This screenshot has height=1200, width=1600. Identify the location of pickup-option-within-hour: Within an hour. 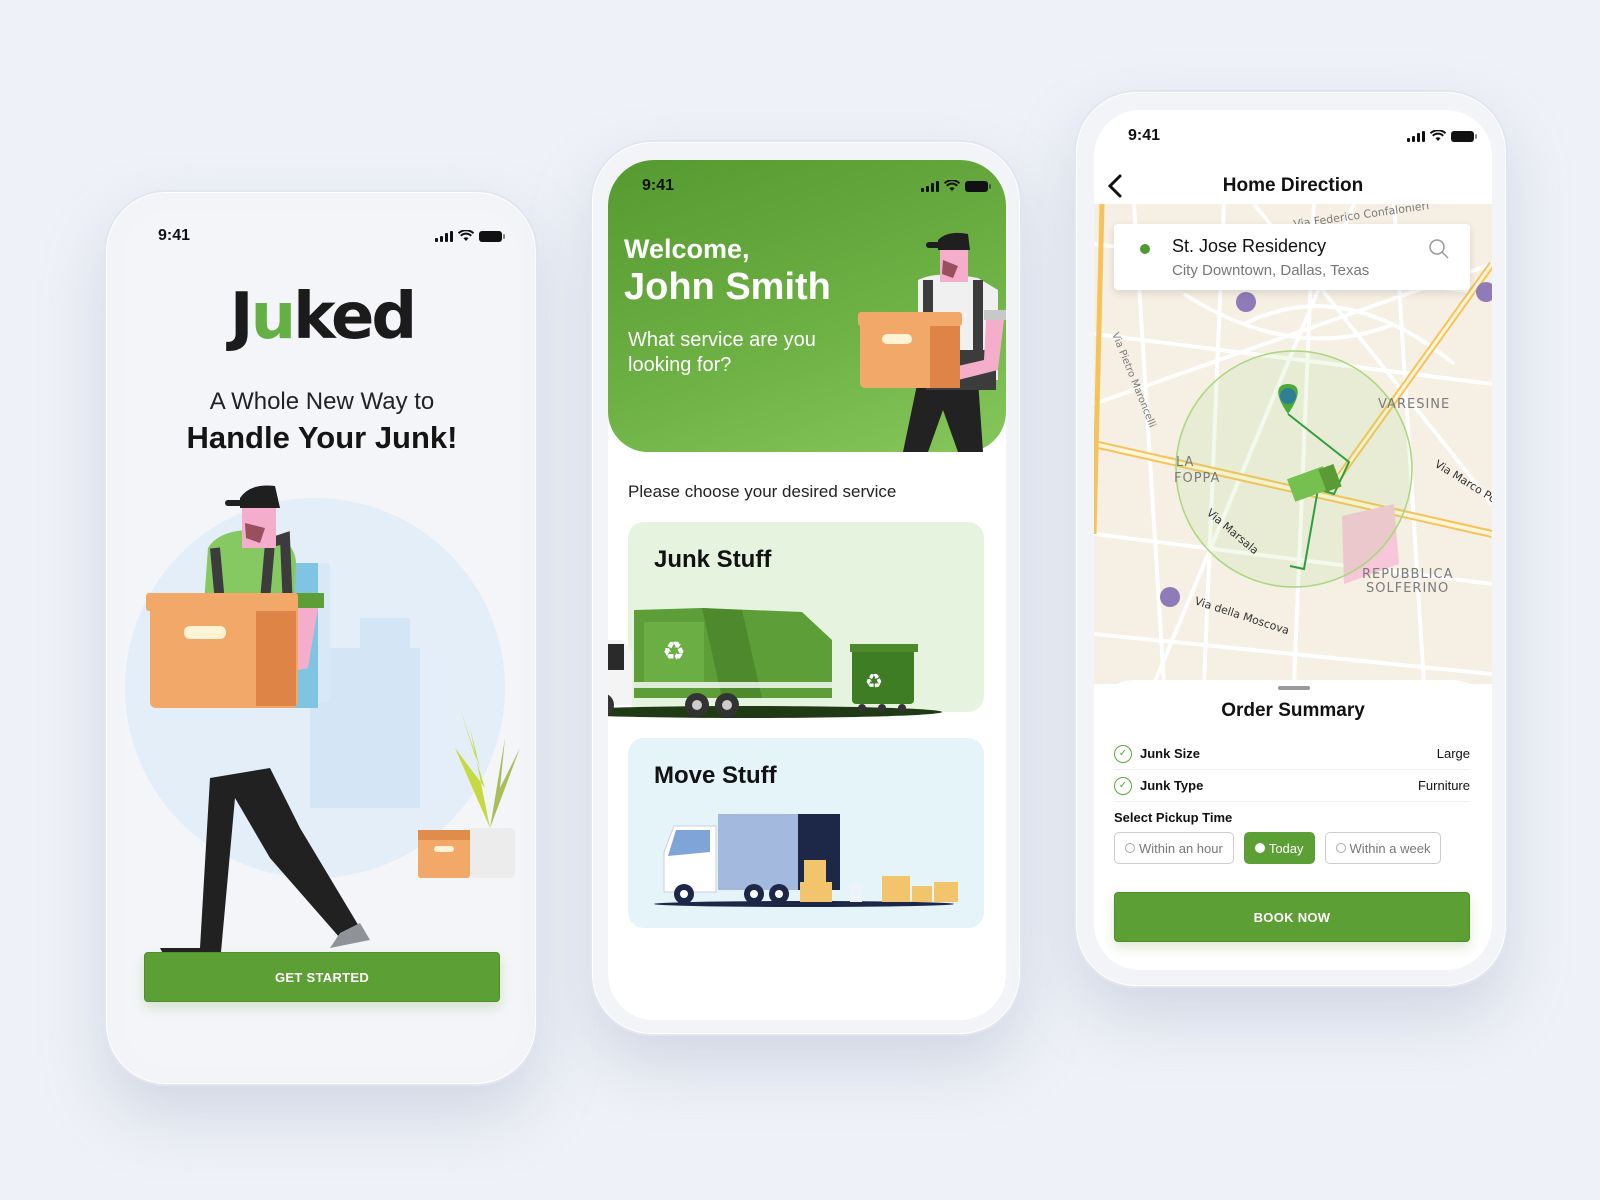
(1174, 848).